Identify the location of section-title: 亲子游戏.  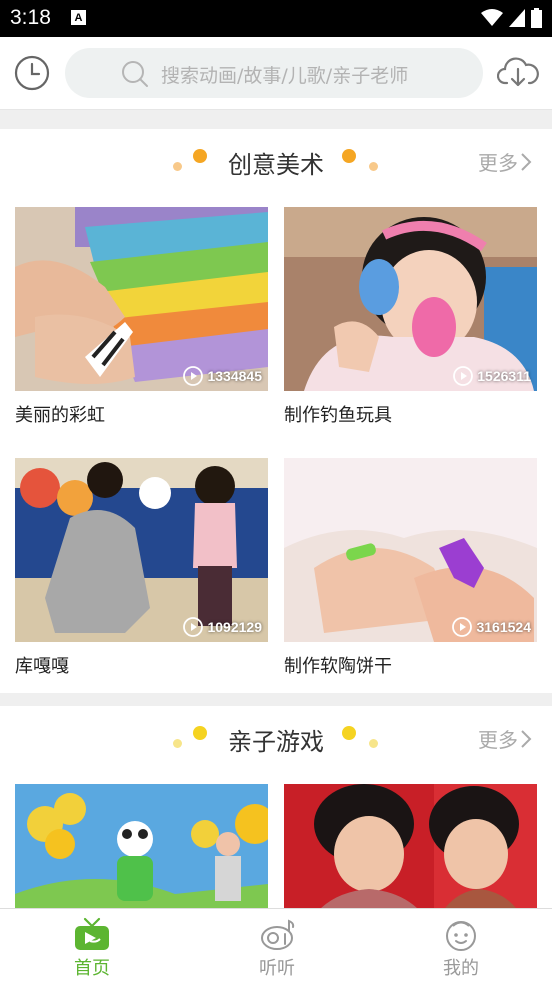
(276, 742).